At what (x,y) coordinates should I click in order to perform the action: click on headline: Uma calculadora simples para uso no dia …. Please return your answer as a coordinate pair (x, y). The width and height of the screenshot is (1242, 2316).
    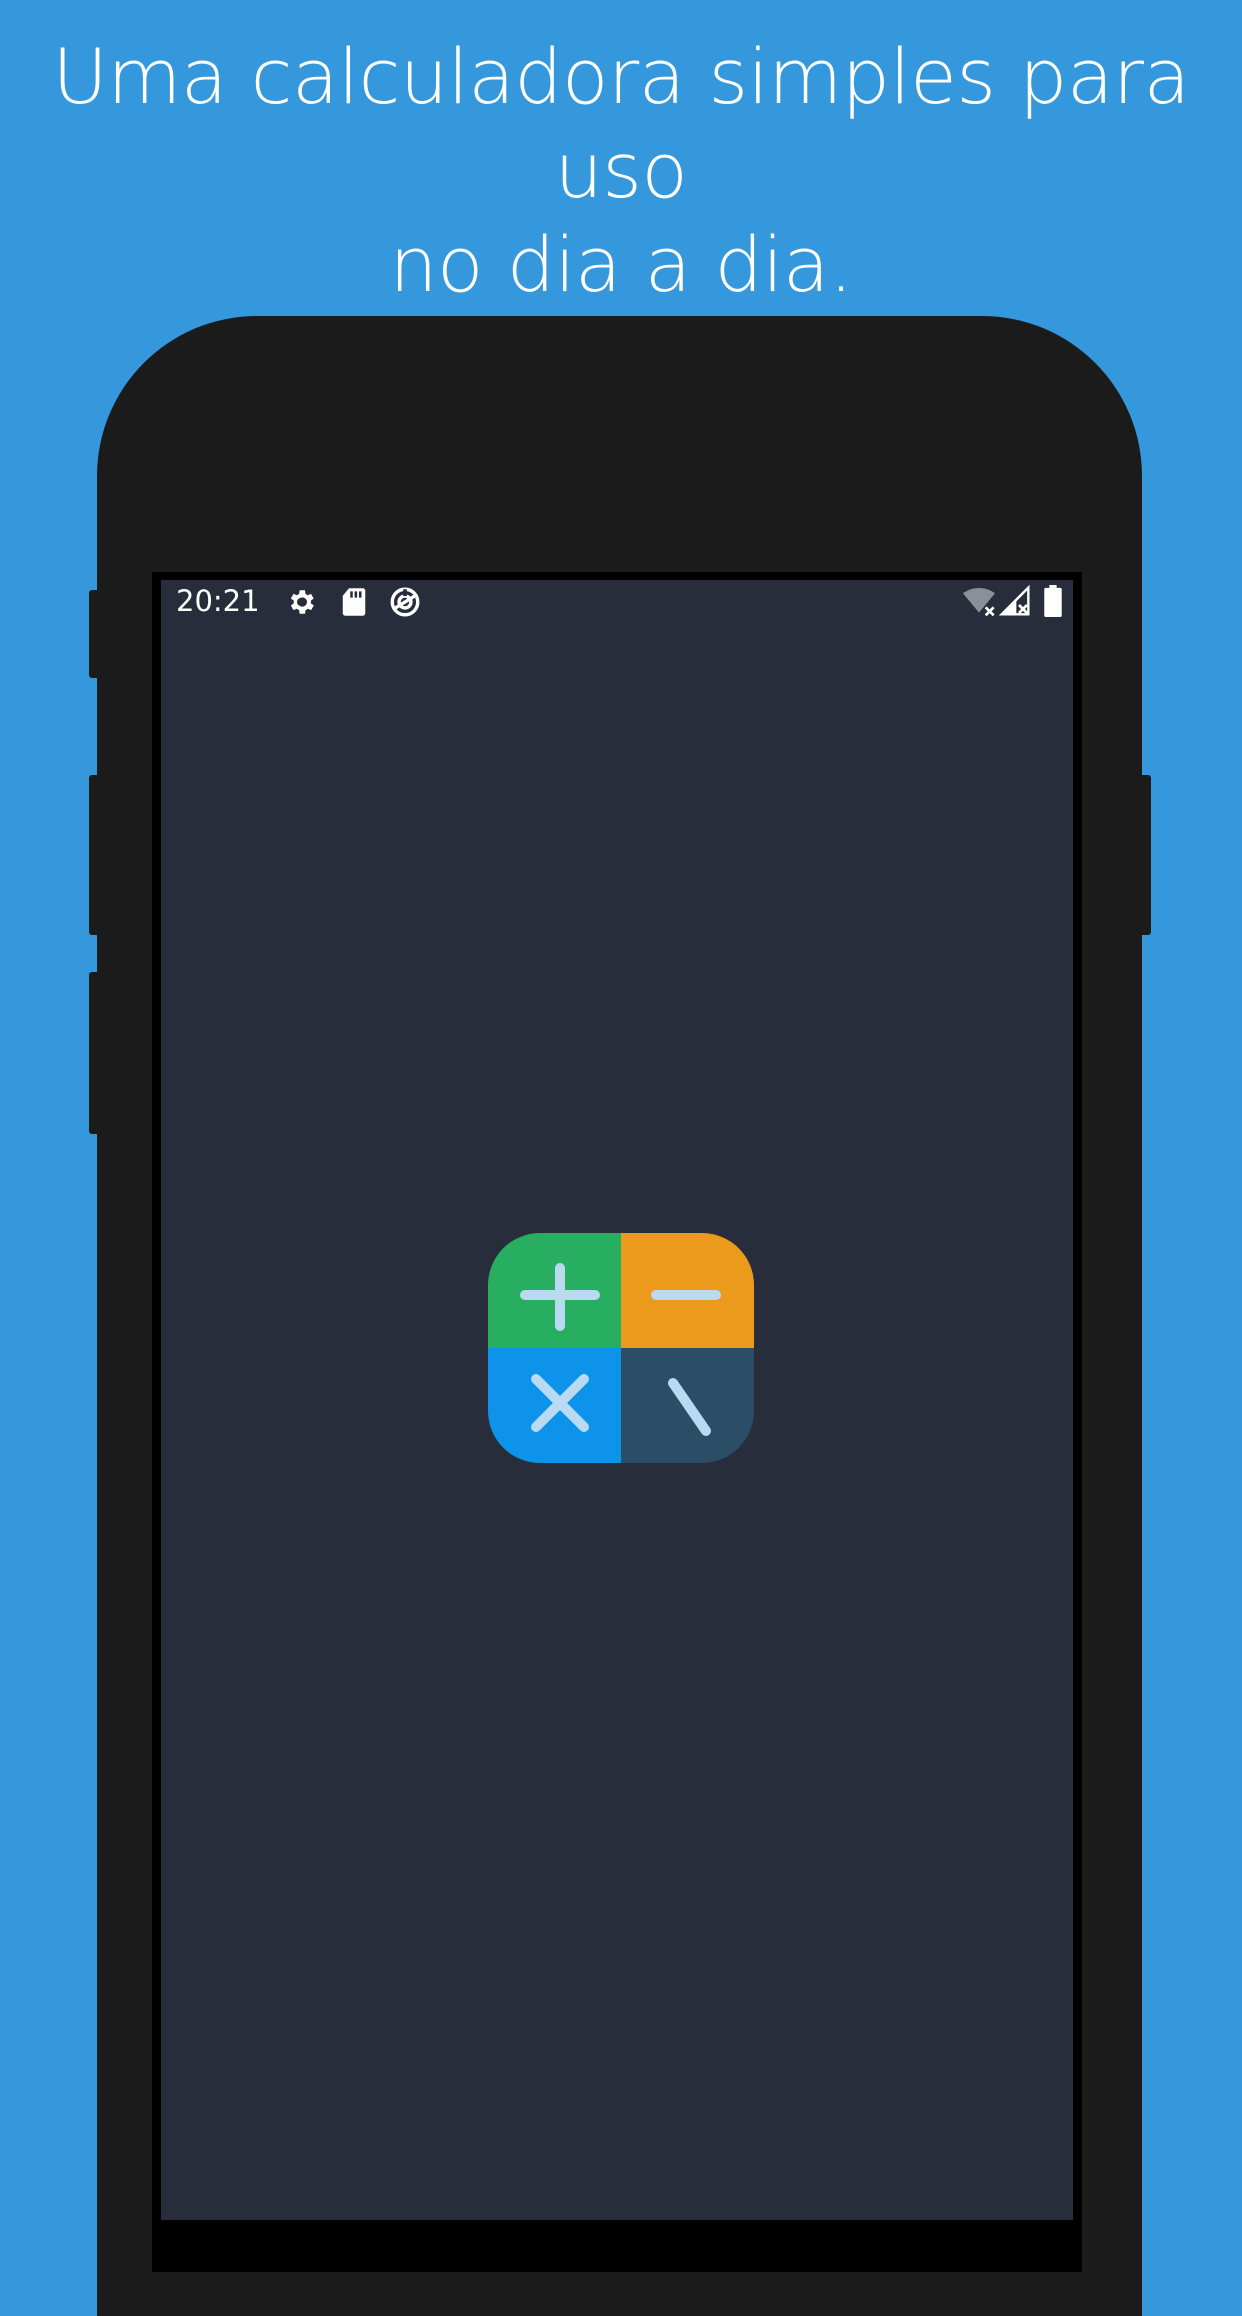
    Looking at the image, I should click on (621, 171).